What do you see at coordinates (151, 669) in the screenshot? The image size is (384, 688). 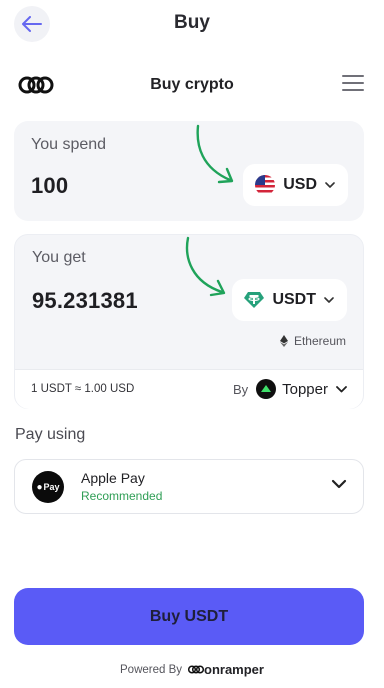 I see `powered-by-text: Powered By` at bounding box center [151, 669].